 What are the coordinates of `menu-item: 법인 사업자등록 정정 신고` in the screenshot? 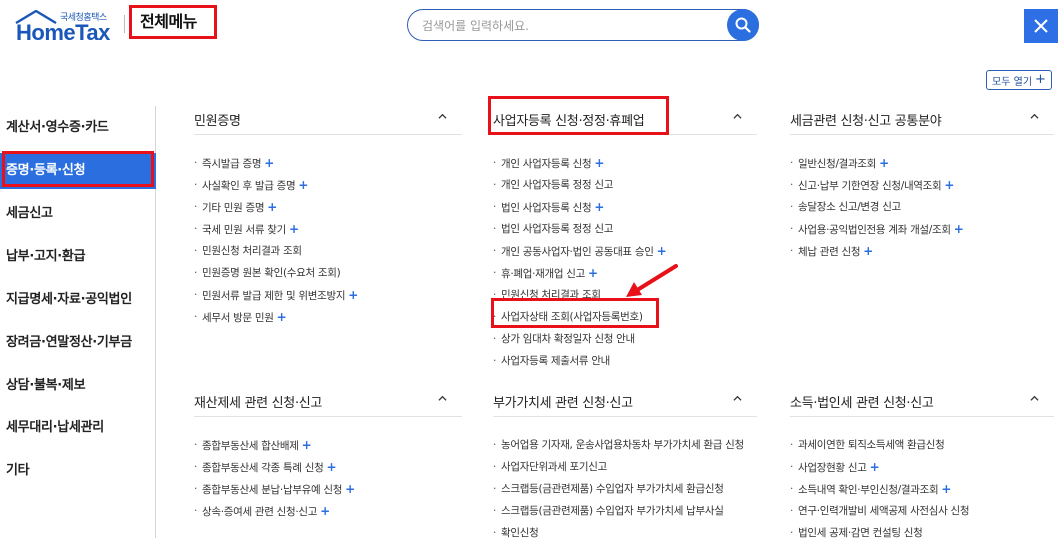 It's located at (579, 233).